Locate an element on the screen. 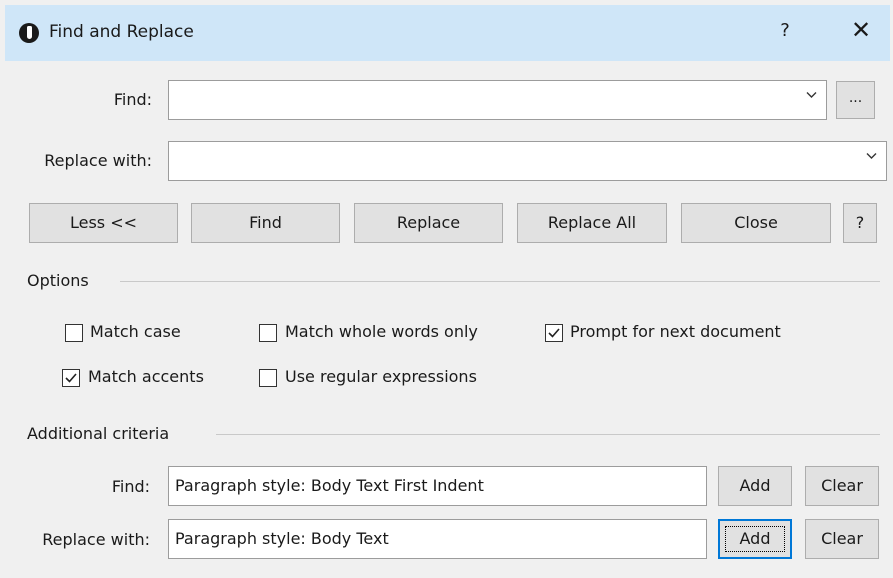 This screenshot has width=893, height=578. window-title: Find and Replace is located at coordinates (121, 32).